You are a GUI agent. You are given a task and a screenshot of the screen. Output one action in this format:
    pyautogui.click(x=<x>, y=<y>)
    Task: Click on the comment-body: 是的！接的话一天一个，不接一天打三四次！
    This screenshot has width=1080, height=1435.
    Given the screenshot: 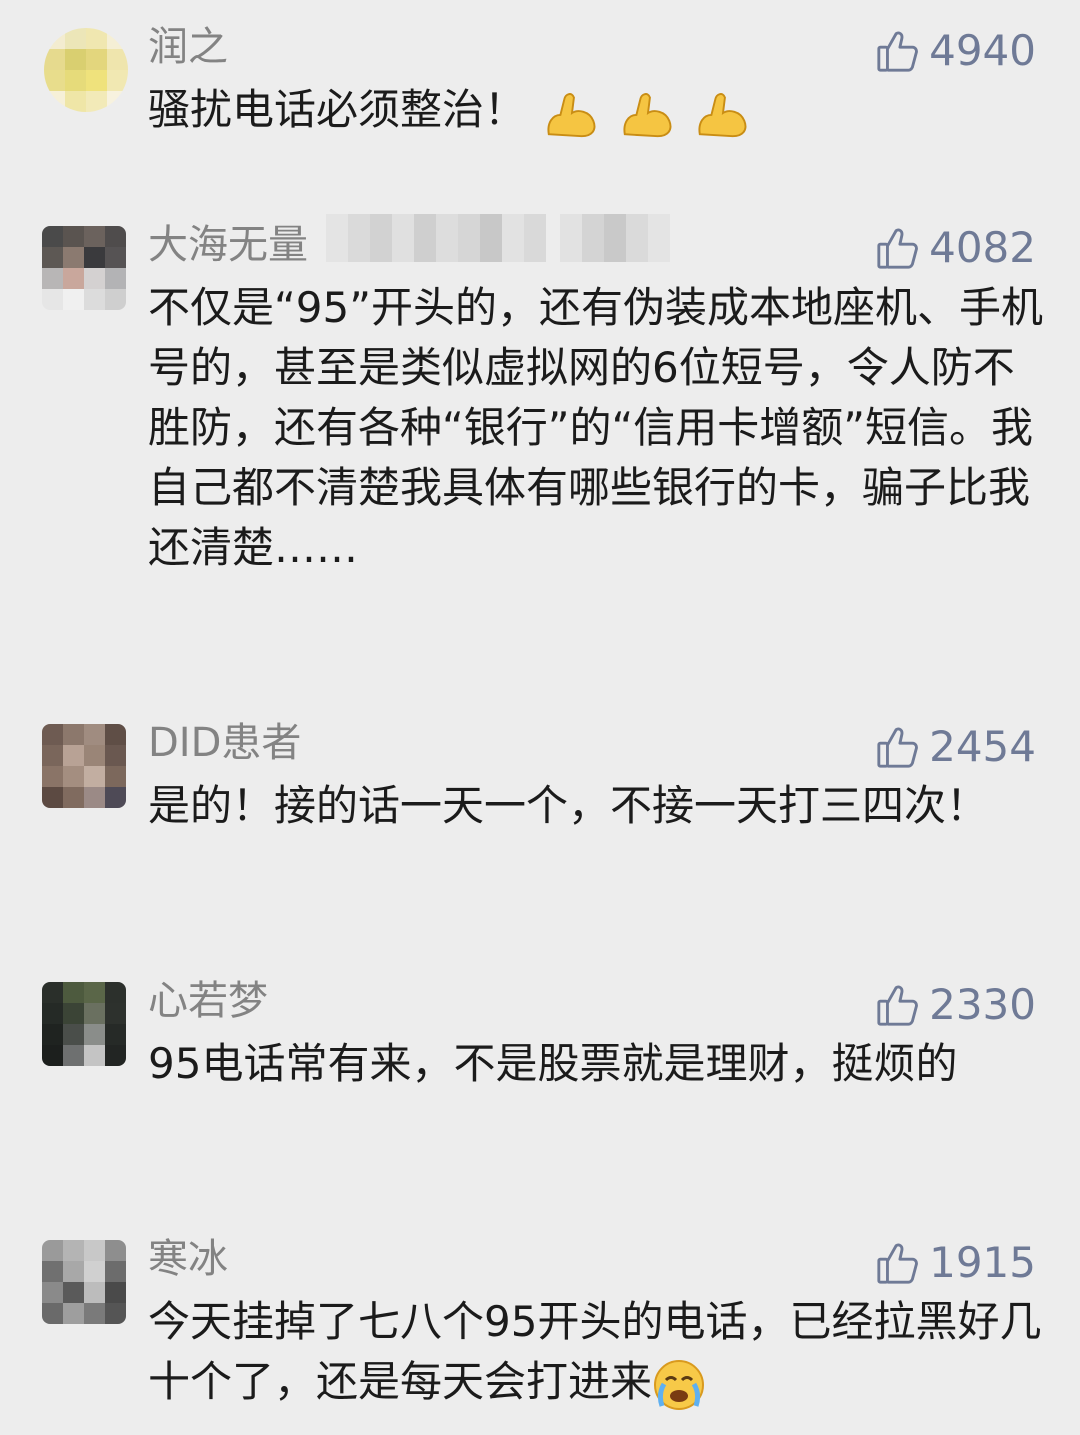 What is the action you would take?
    pyautogui.click(x=568, y=805)
    